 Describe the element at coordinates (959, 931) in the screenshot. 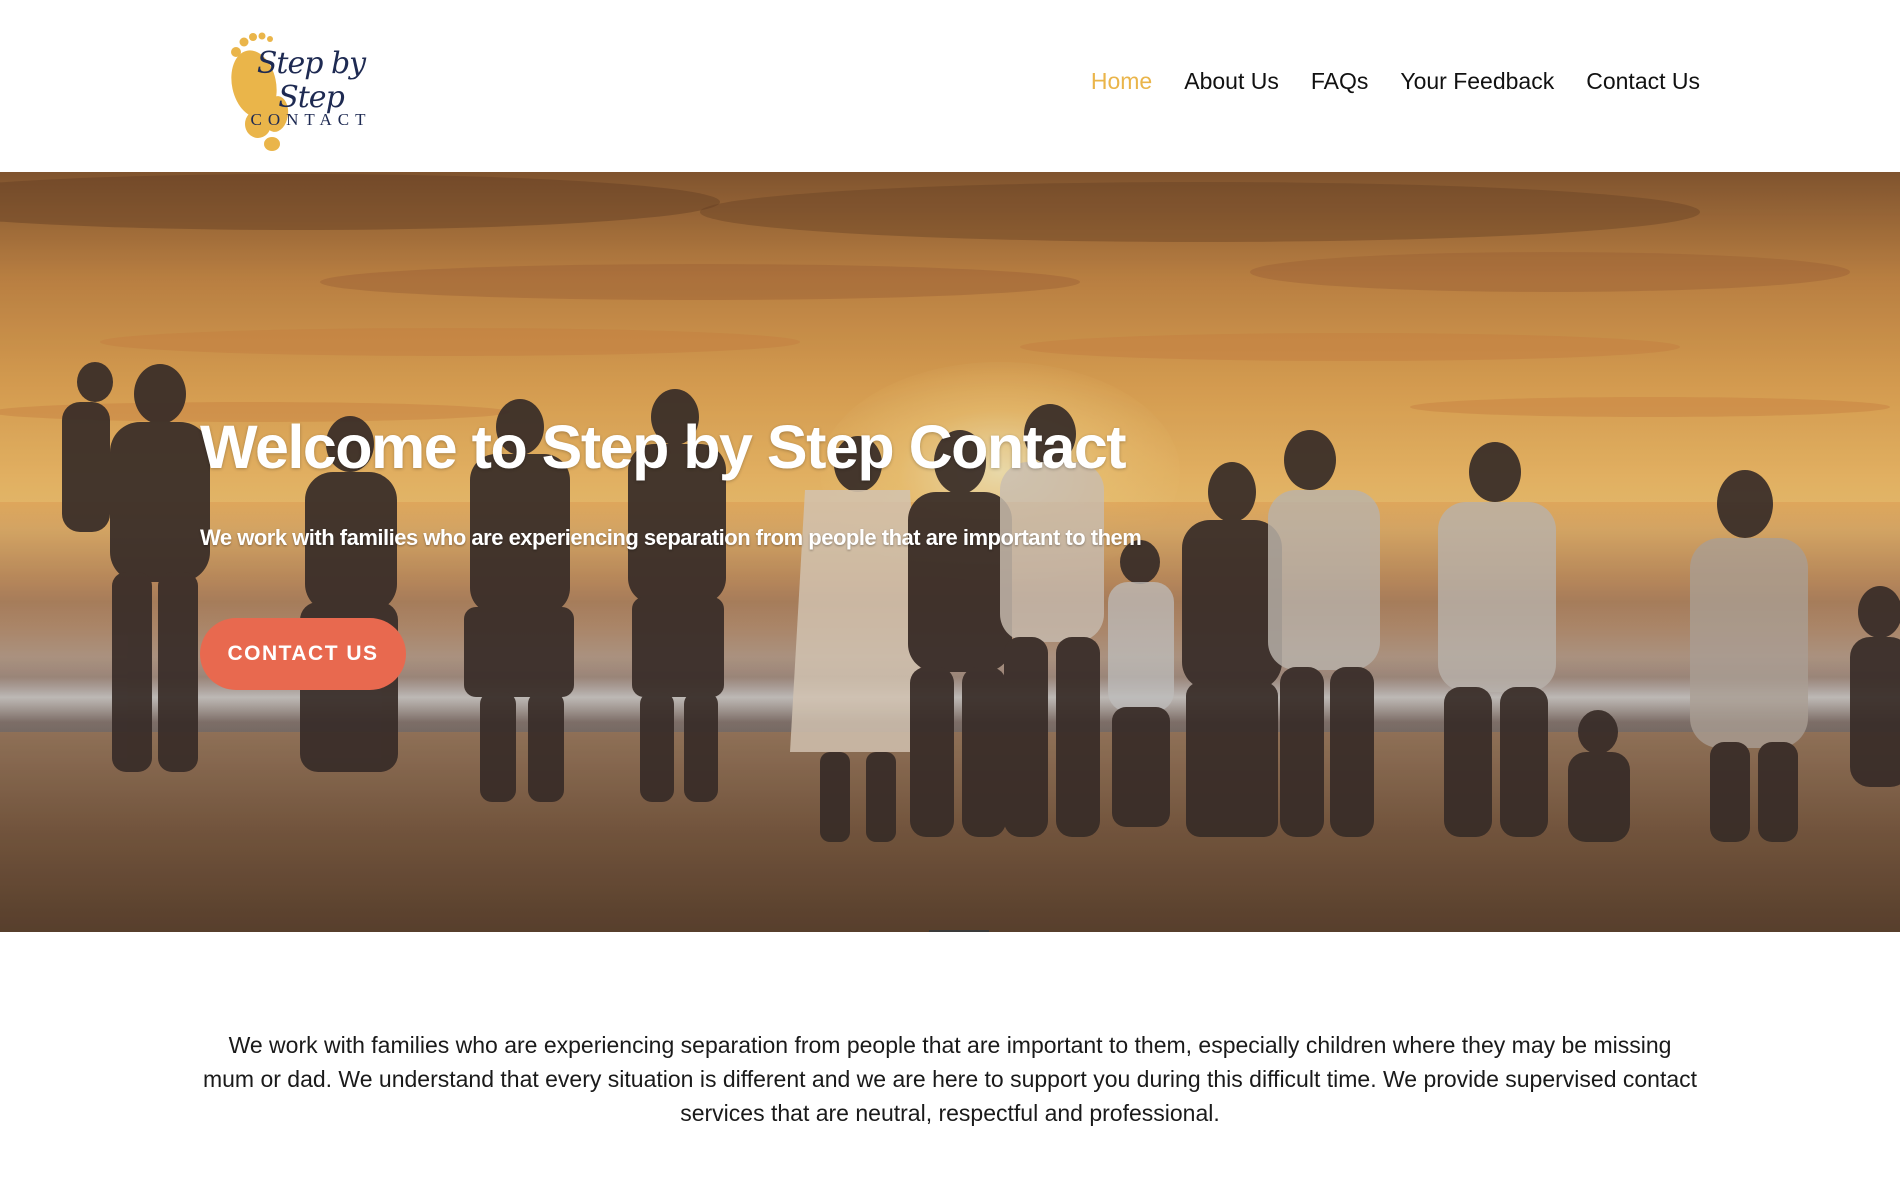

I see `hero-slide-indicator` at that location.